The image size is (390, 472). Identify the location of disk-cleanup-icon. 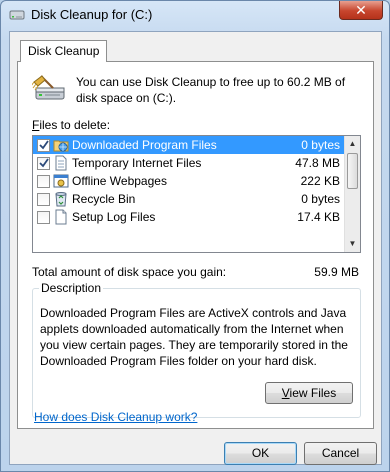
(48, 88).